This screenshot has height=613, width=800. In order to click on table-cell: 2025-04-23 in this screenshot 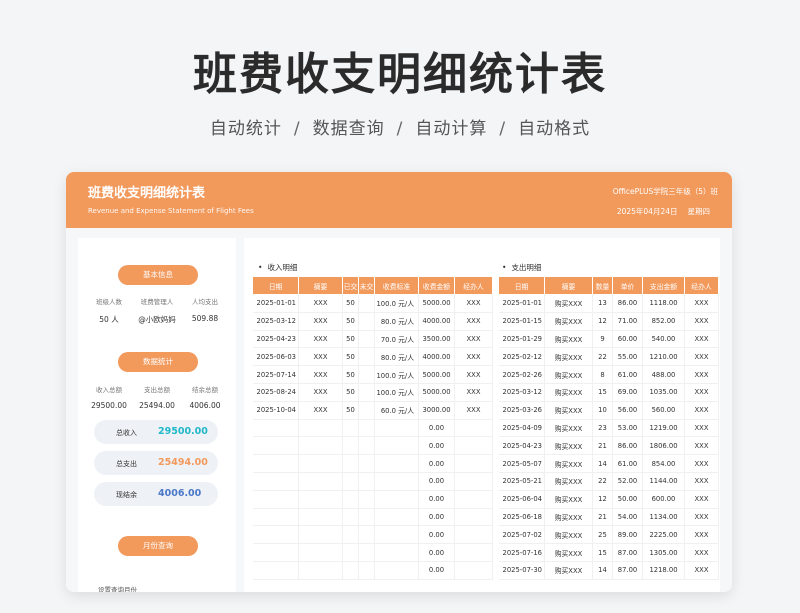, I will do `click(275, 339)`.